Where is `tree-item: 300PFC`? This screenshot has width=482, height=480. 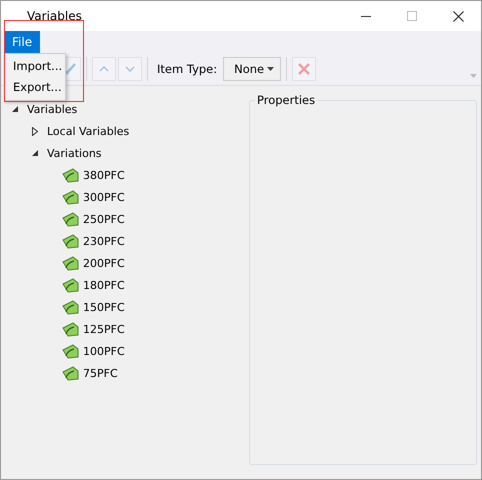 tree-item: 300PFC is located at coordinates (104, 197).